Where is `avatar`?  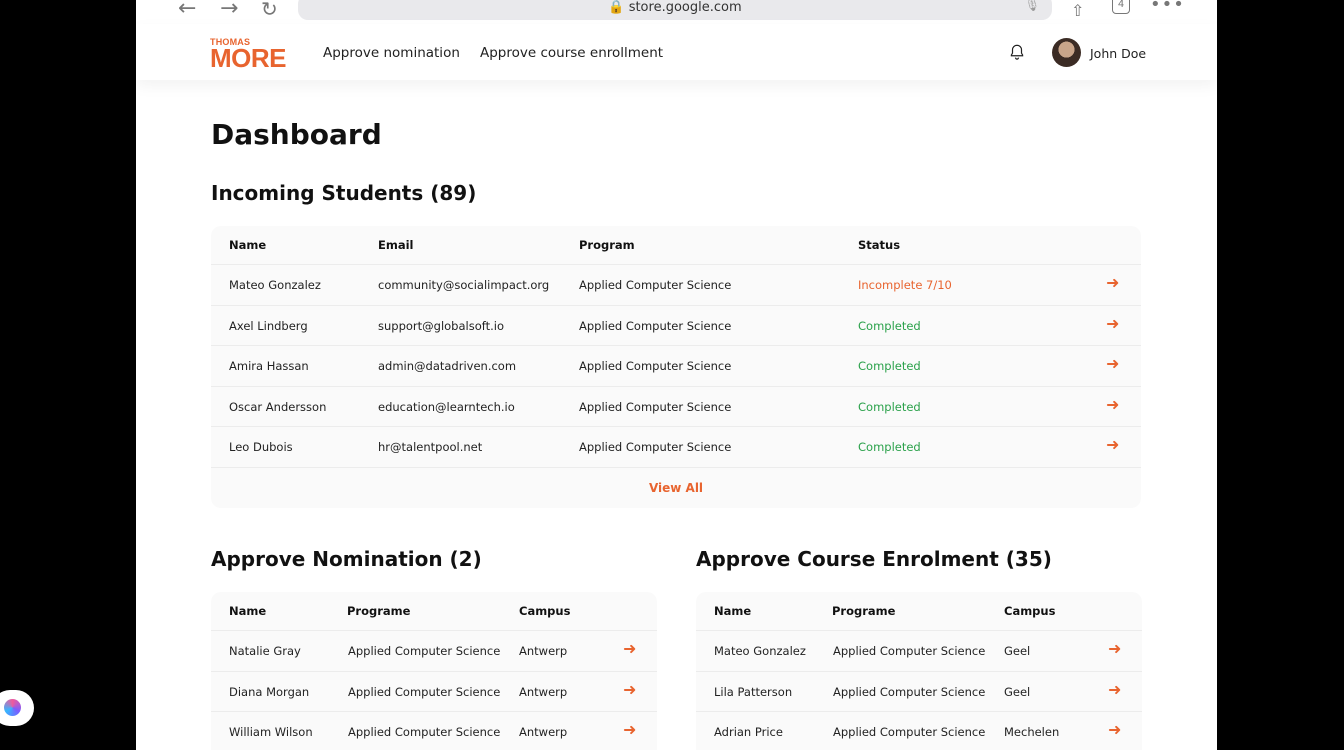 avatar is located at coordinates (1066, 52).